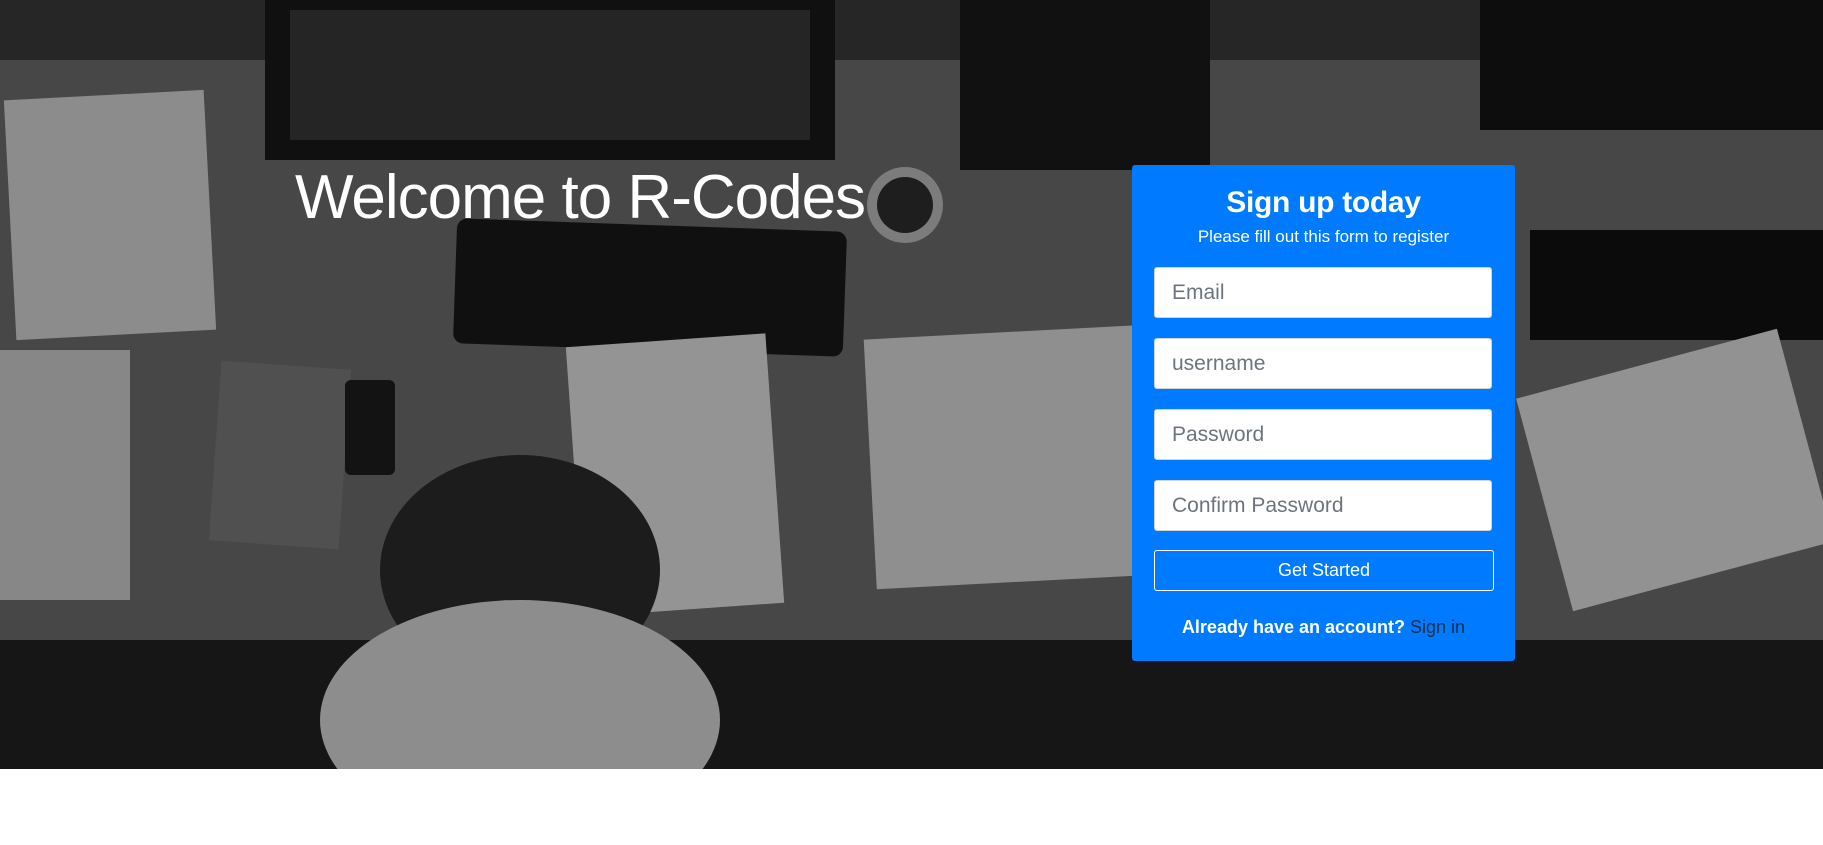  I want to click on signin-prompt: Already have an account? Sign in, so click(1323, 627).